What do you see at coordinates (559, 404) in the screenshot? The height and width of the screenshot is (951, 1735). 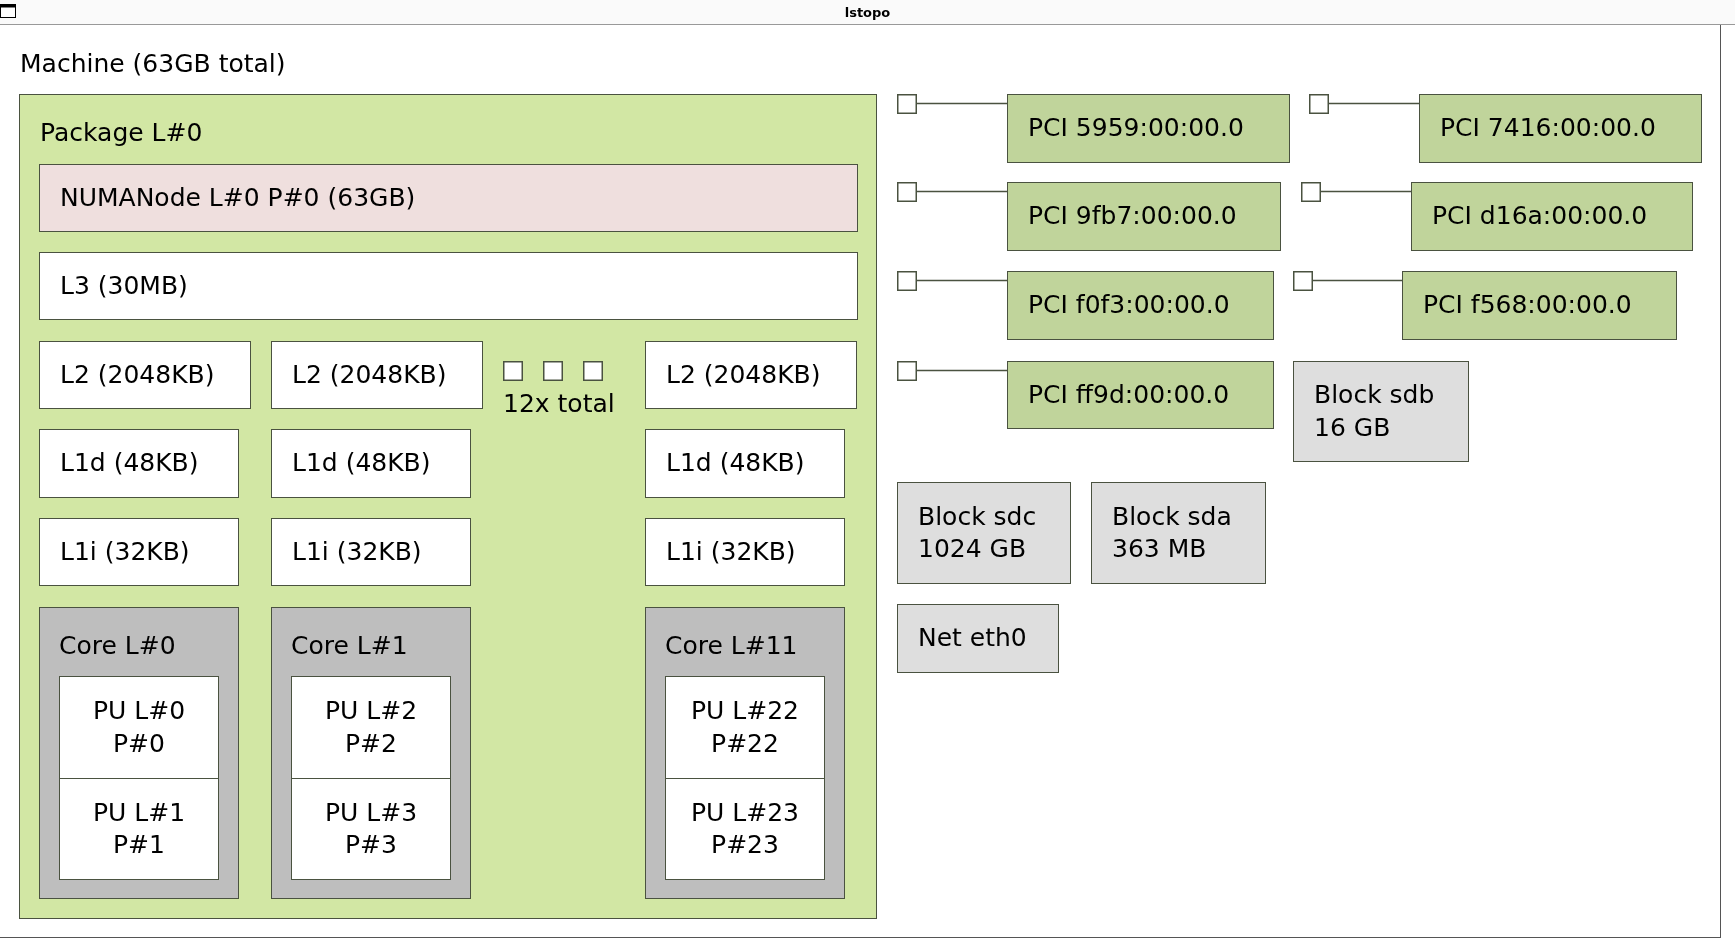 I see `collapsed-count: 12x total` at bounding box center [559, 404].